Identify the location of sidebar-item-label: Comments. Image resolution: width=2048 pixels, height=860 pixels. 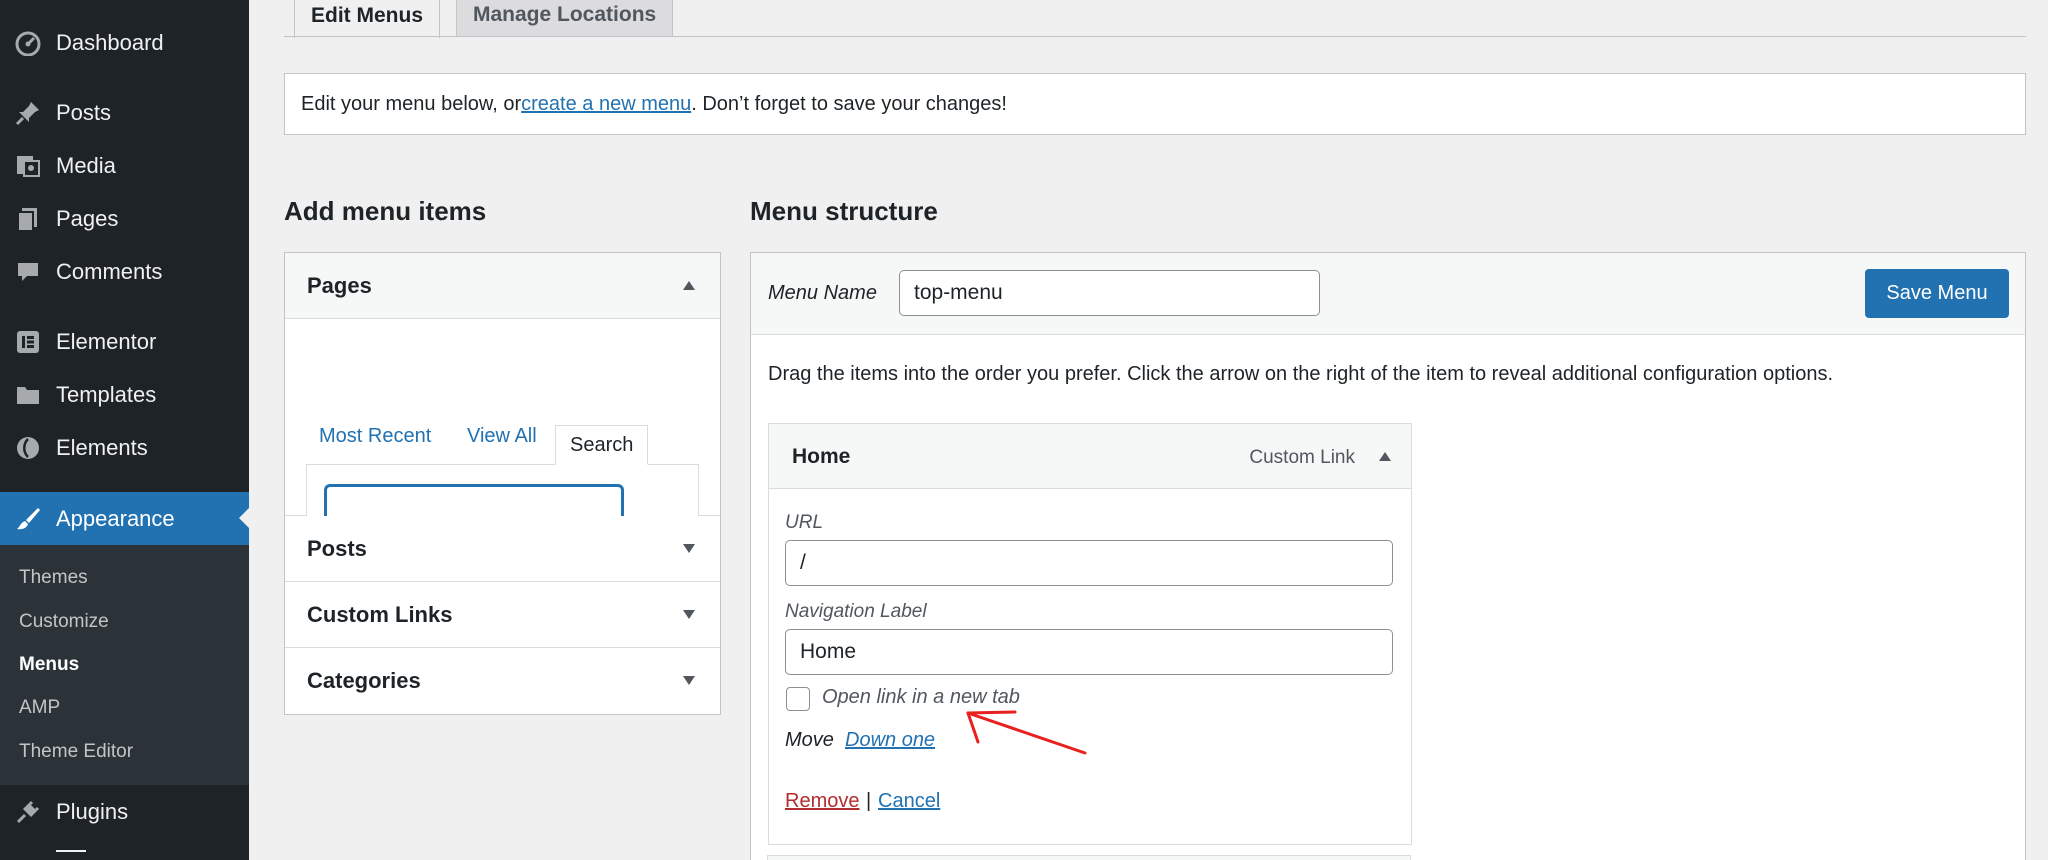
(109, 271).